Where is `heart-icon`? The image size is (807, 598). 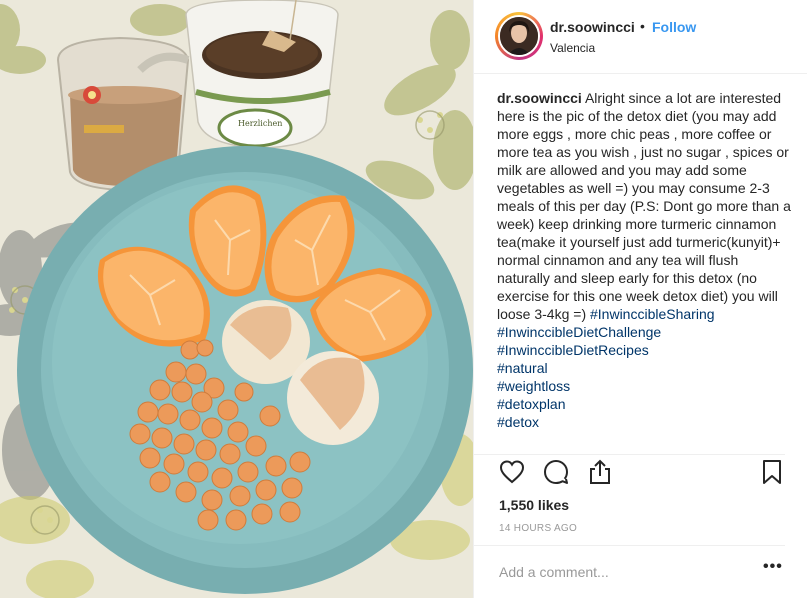
heart-icon is located at coordinates (512, 472).